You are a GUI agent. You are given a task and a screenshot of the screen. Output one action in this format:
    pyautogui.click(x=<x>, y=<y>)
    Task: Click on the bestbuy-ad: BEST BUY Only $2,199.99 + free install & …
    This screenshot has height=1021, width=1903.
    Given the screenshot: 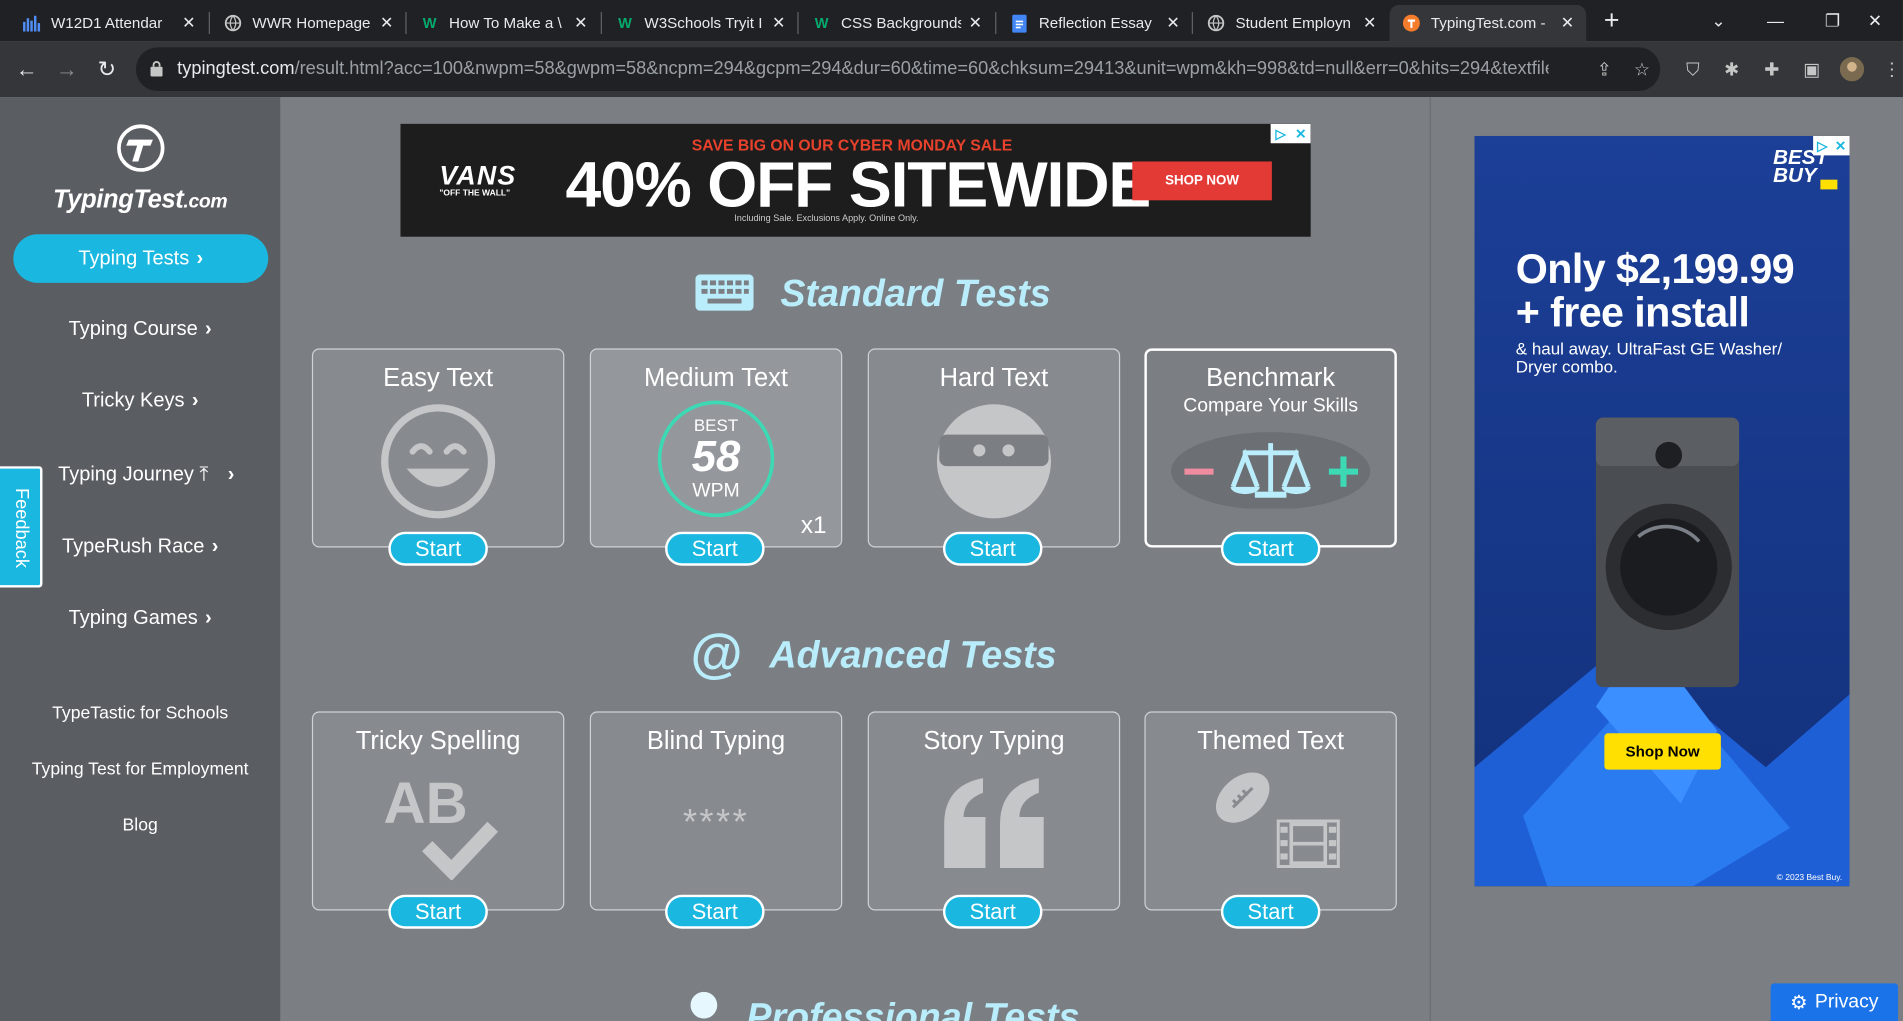 What is the action you would take?
    pyautogui.click(x=1662, y=511)
    